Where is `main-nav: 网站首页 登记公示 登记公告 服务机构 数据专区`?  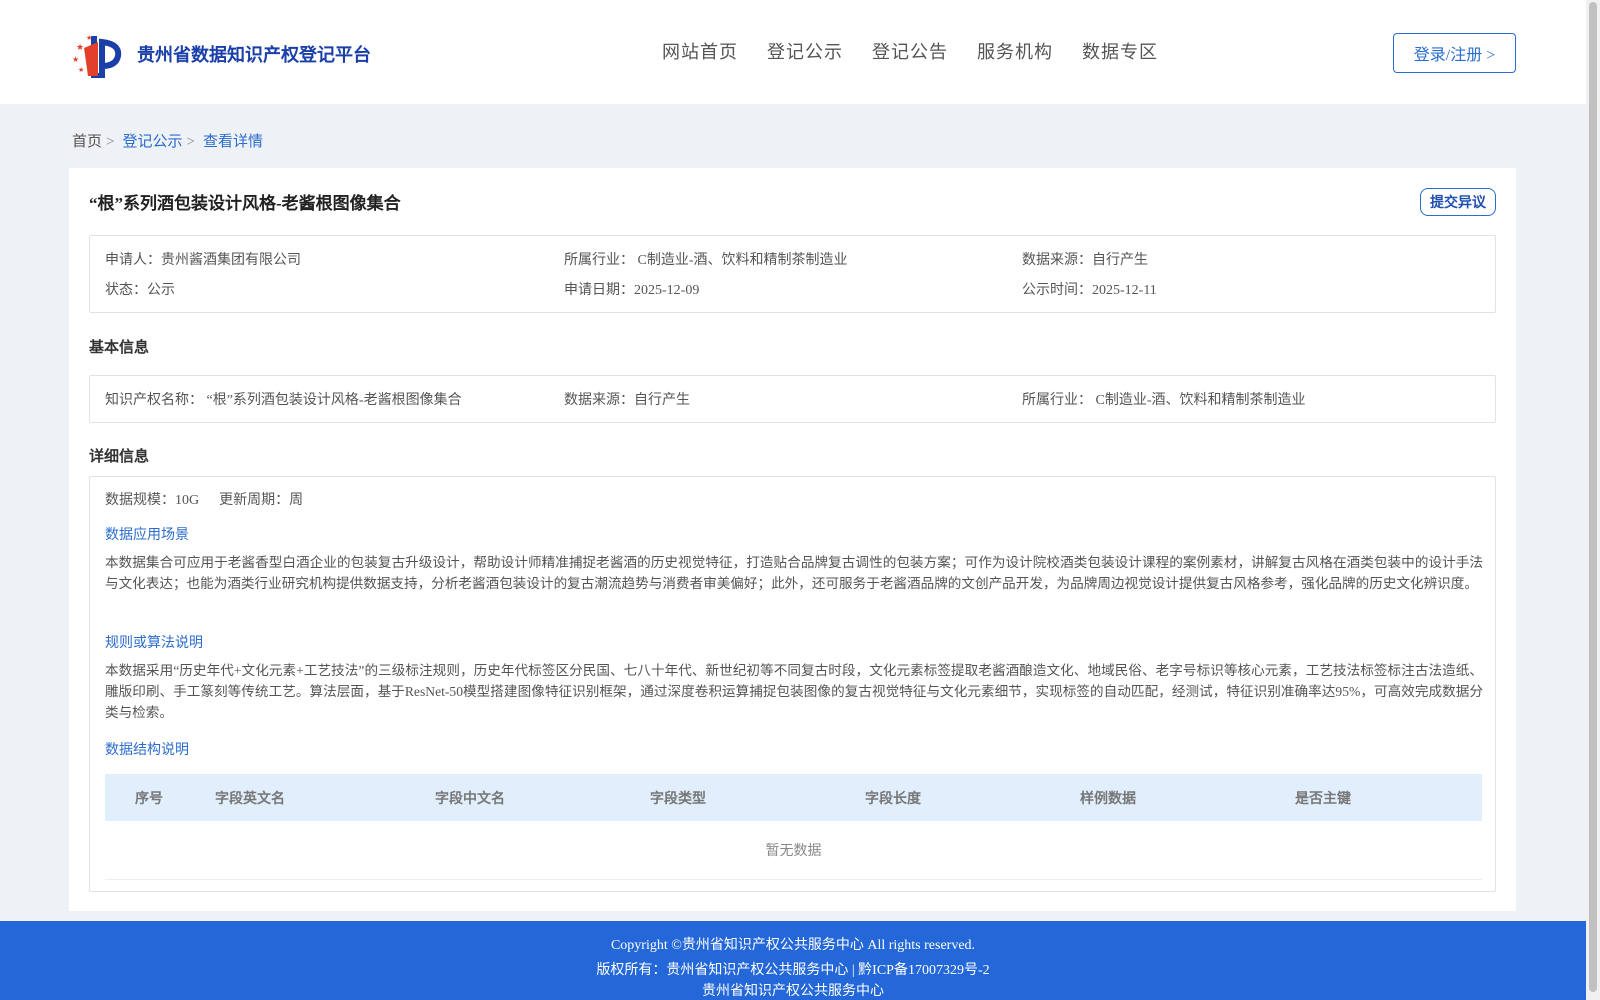 main-nav: 网站首页 登记公示 登记公告 服务机构 数据专区 is located at coordinates (924, 51).